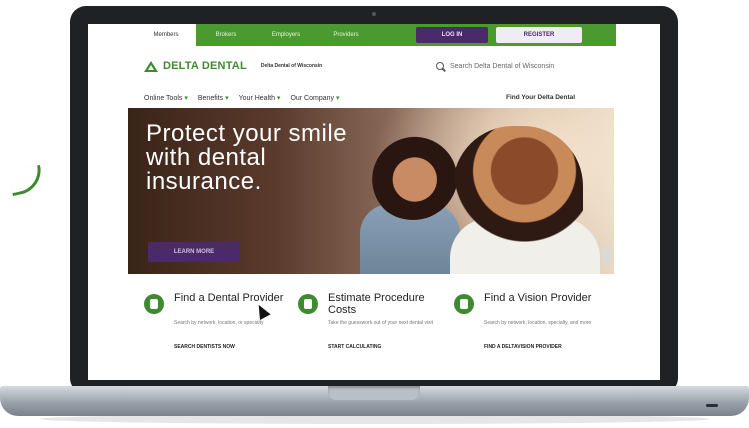  I want to click on tab-brokers: Brokers, so click(226, 35).